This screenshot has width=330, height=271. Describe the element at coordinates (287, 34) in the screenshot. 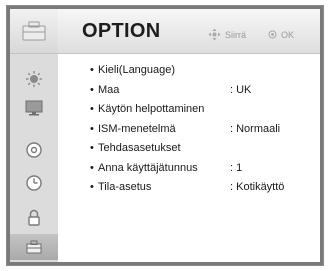

I see `ok-hint-label: OK` at that location.